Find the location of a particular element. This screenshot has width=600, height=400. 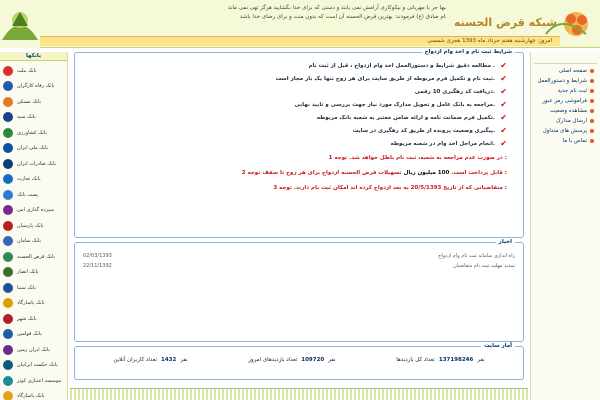

news-date: 02/03/1393 is located at coordinates (97, 256).